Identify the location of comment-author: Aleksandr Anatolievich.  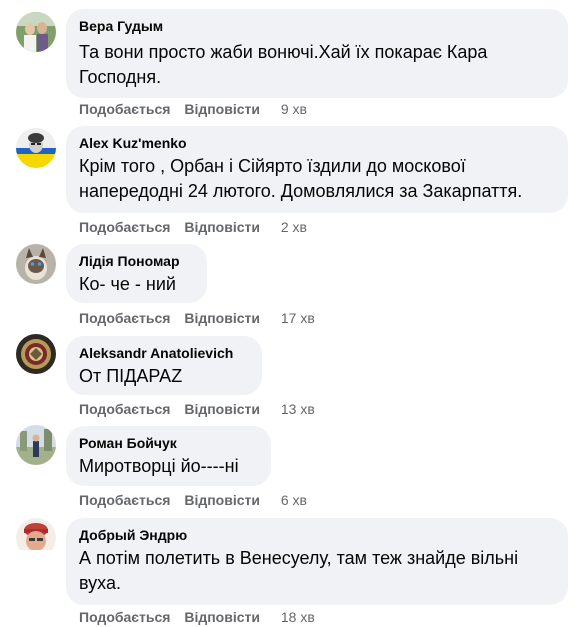
(164, 353).